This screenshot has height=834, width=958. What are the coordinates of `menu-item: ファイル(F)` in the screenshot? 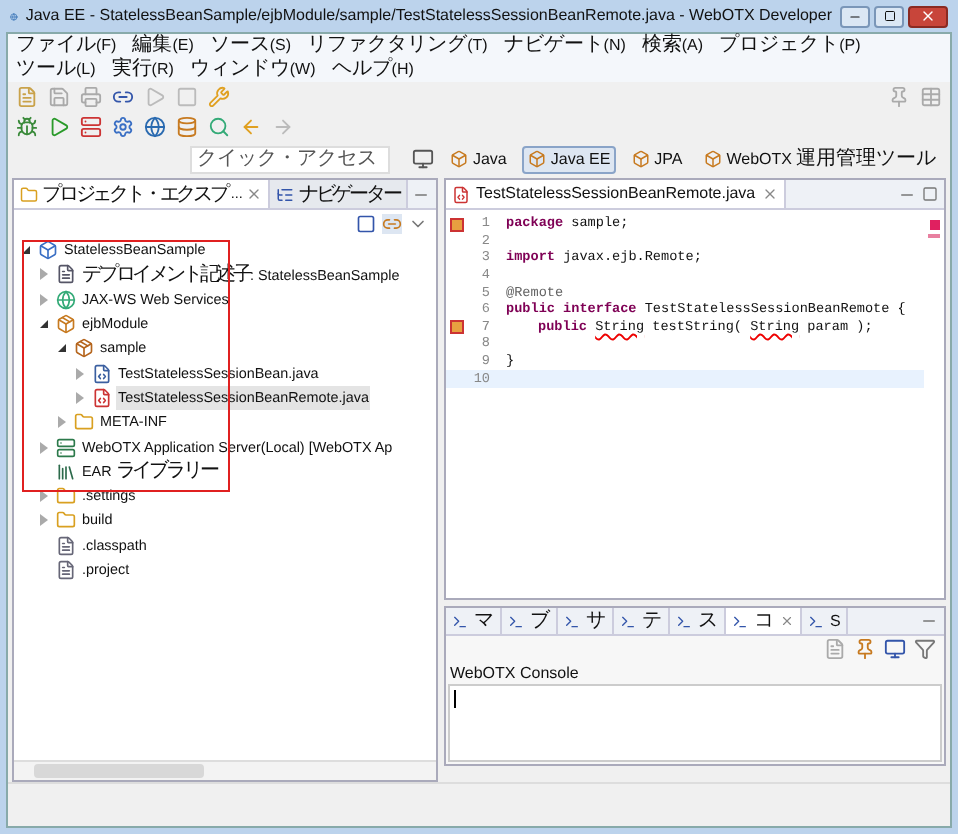 It's located at (66, 46).